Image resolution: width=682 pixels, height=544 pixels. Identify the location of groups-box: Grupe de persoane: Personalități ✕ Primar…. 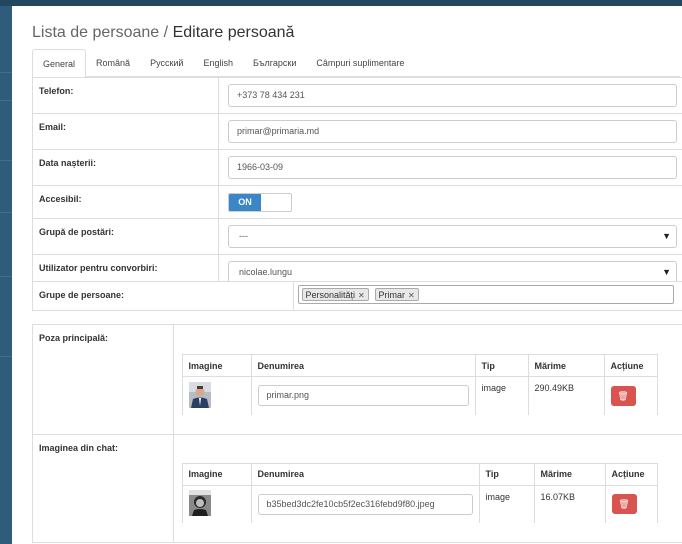
(357, 296).